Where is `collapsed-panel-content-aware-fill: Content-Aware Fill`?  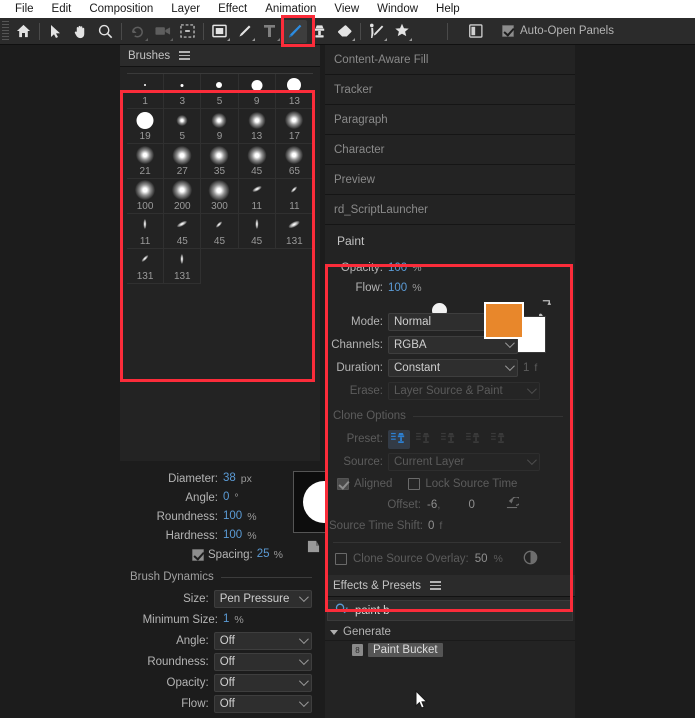
collapsed-panel-content-aware-fill: Content-Aware Fill is located at coordinates (450, 60).